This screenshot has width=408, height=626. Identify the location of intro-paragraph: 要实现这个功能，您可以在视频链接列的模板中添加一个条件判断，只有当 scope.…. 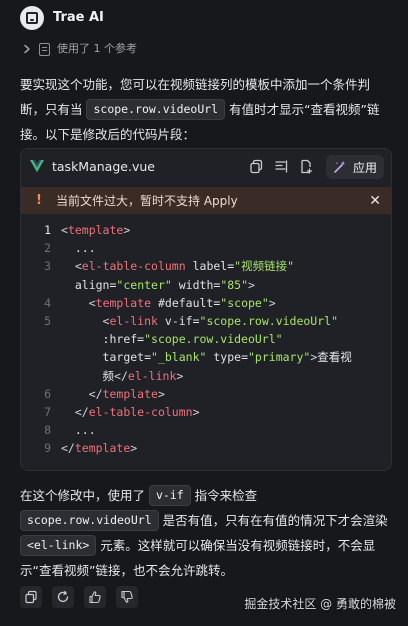
(206, 109).